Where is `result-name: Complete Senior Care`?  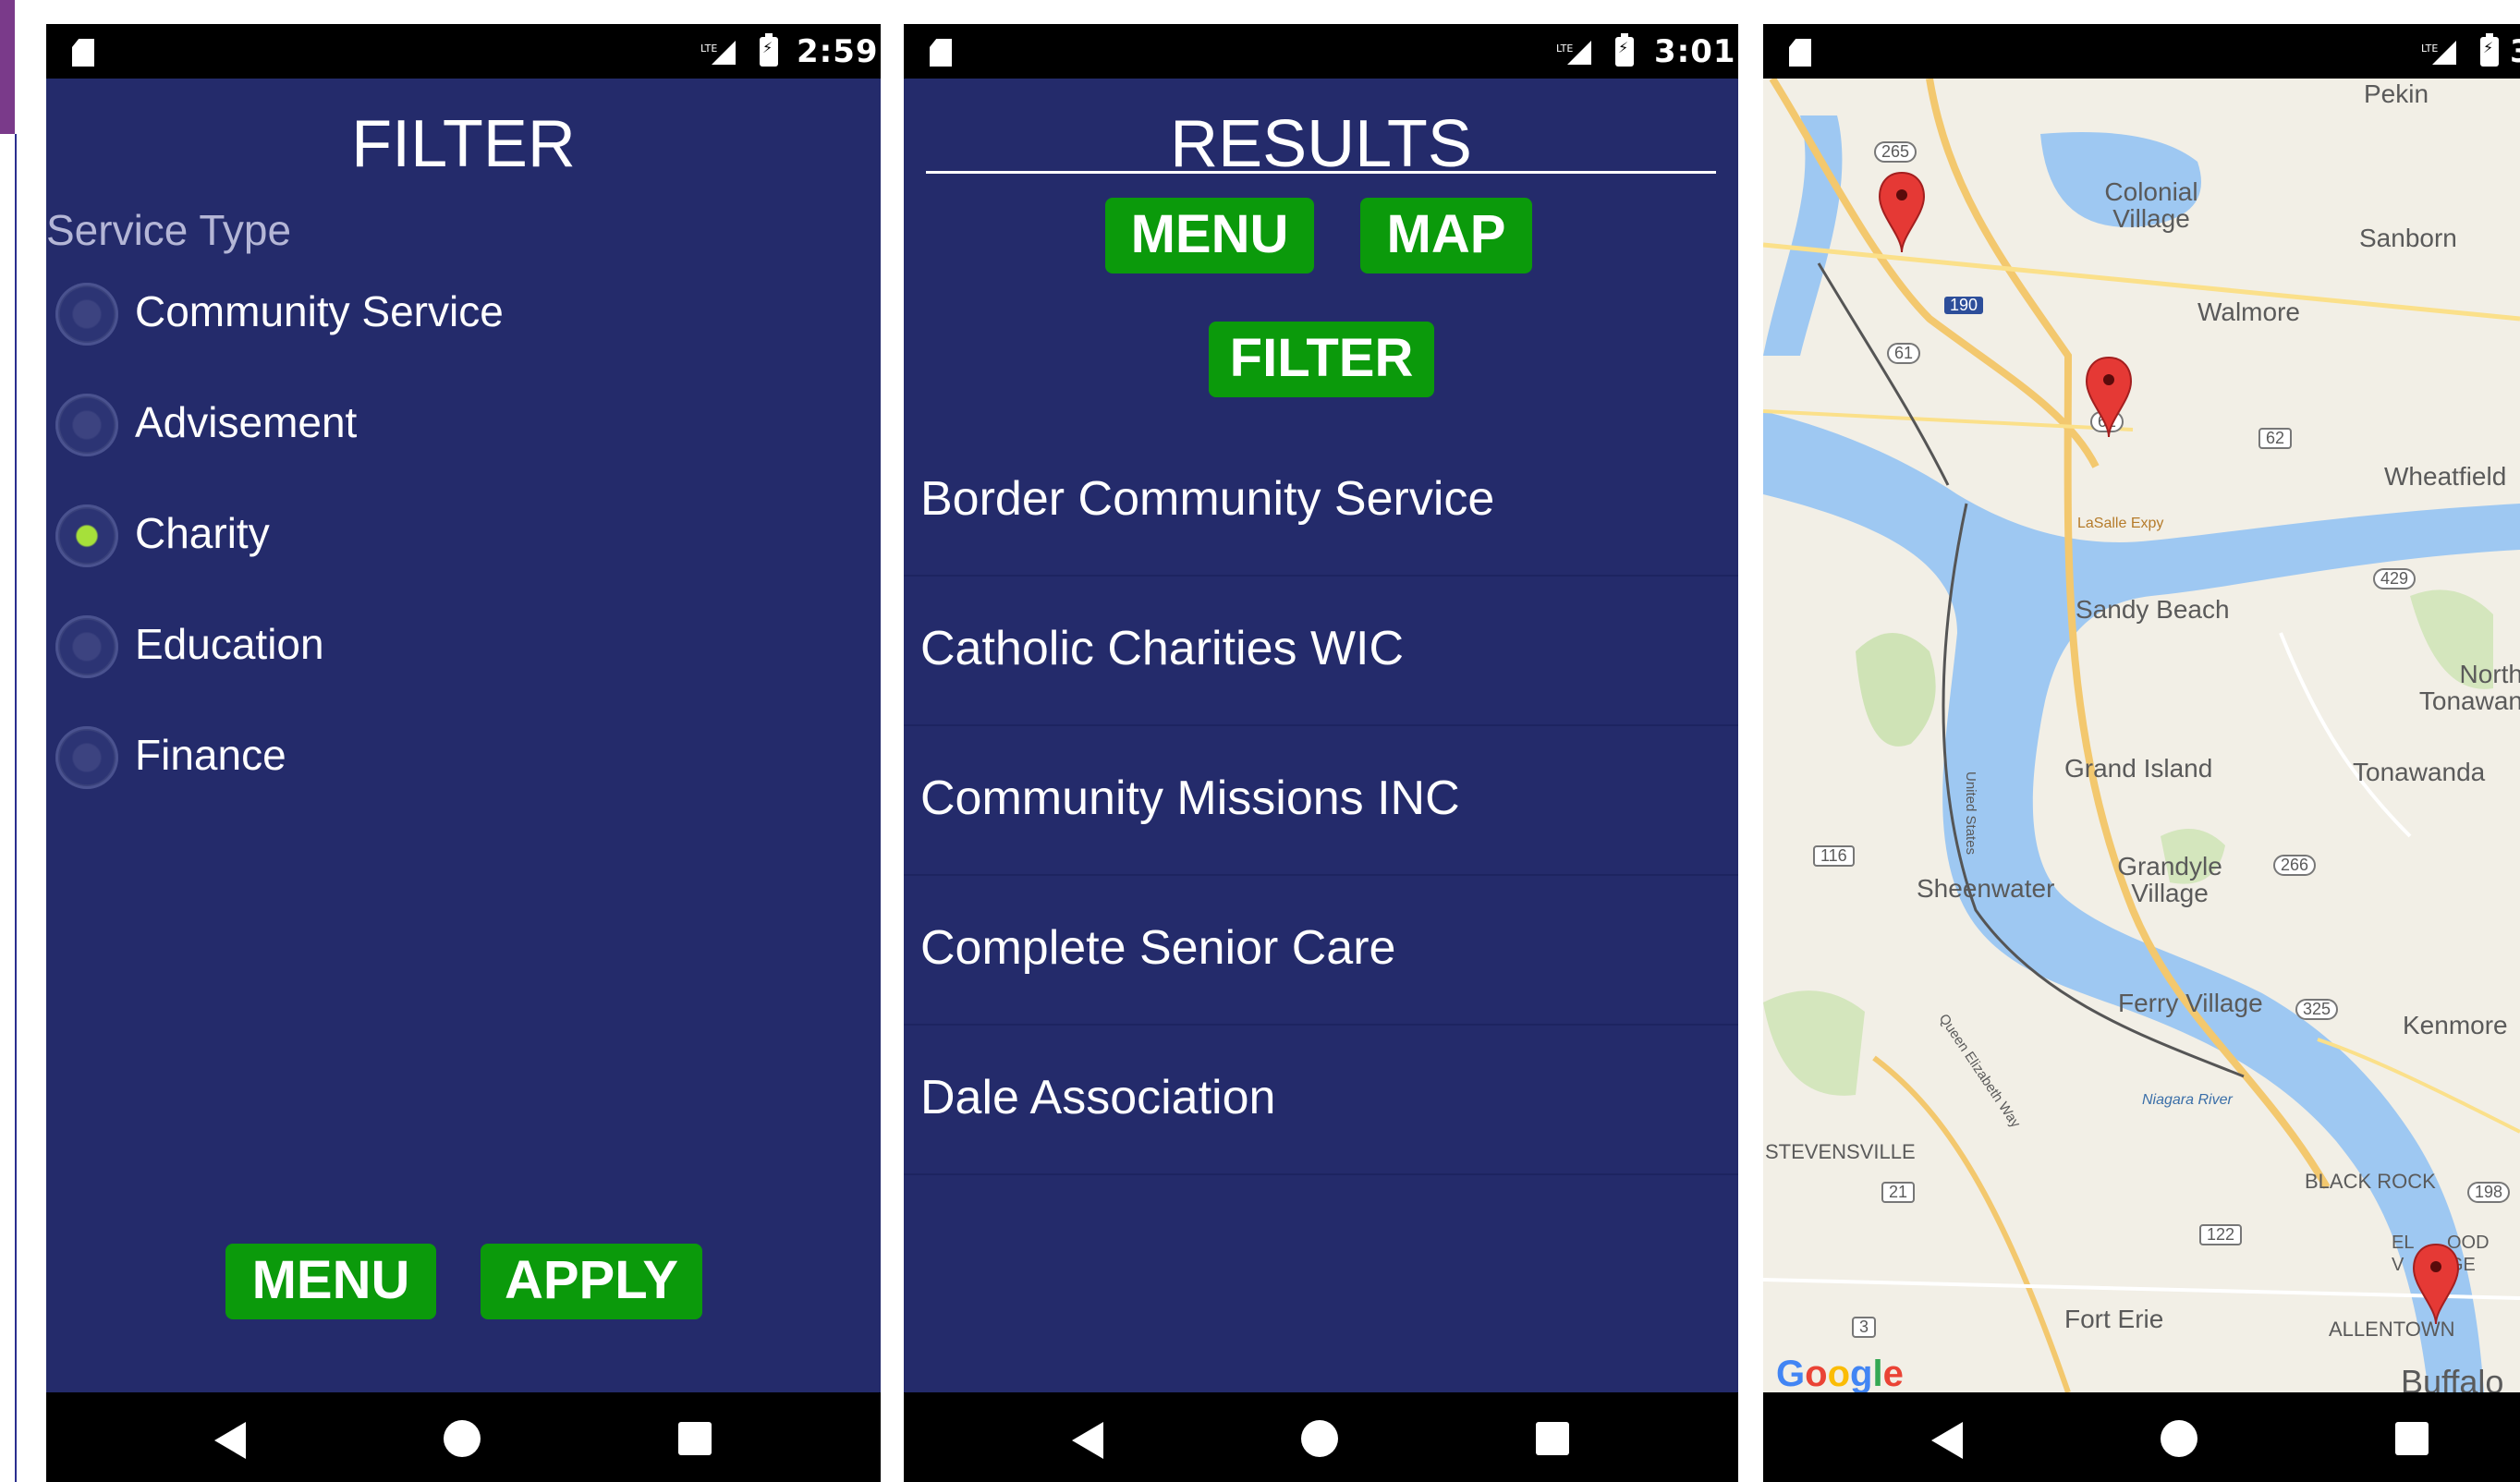 result-name: Complete Senior Care is located at coordinates (1157, 948).